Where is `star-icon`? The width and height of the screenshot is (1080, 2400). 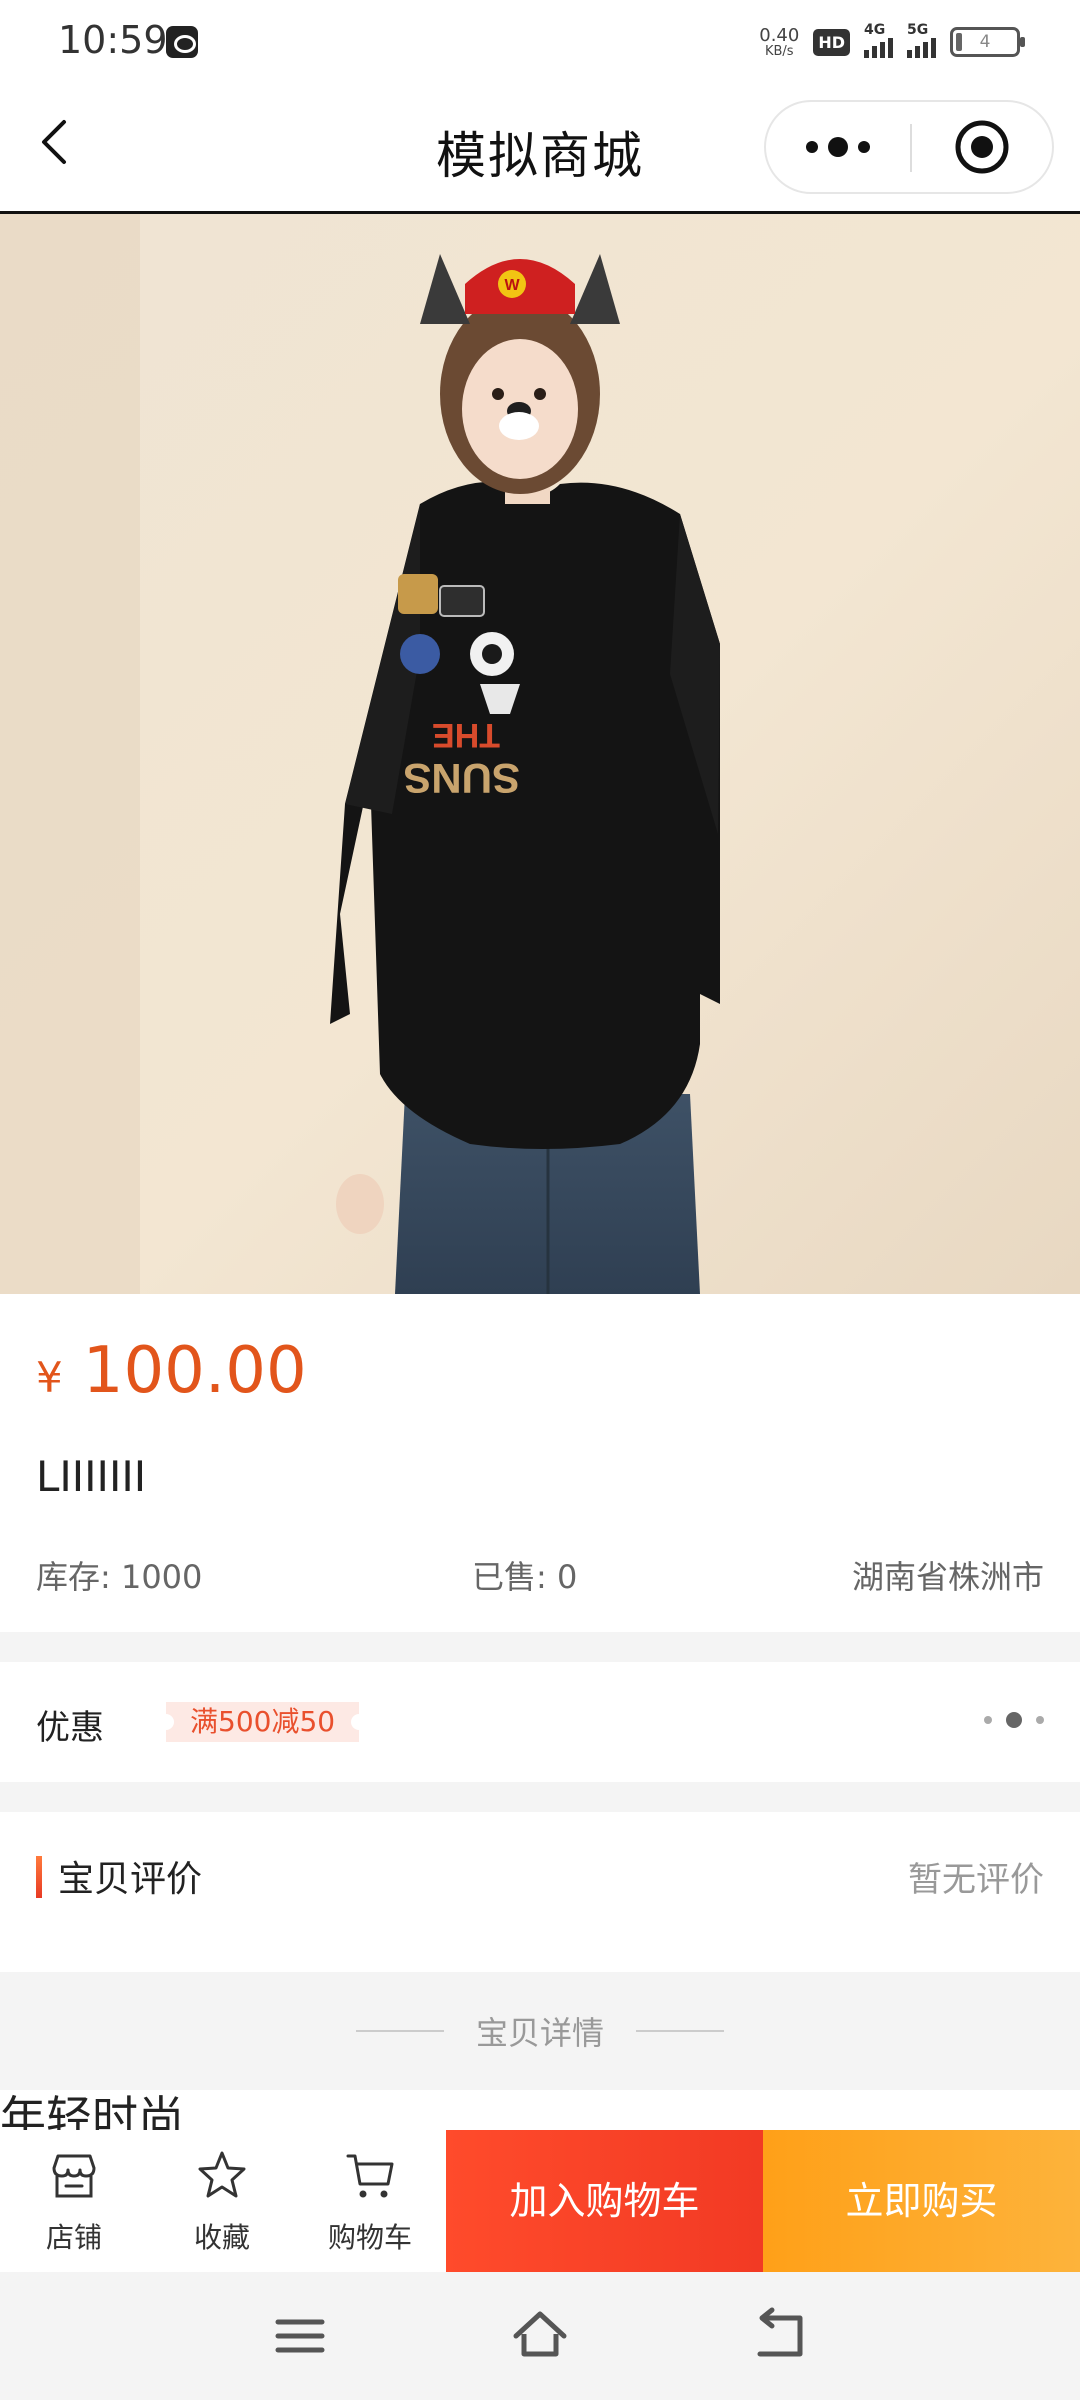
star-icon is located at coordinates (222, 2174).